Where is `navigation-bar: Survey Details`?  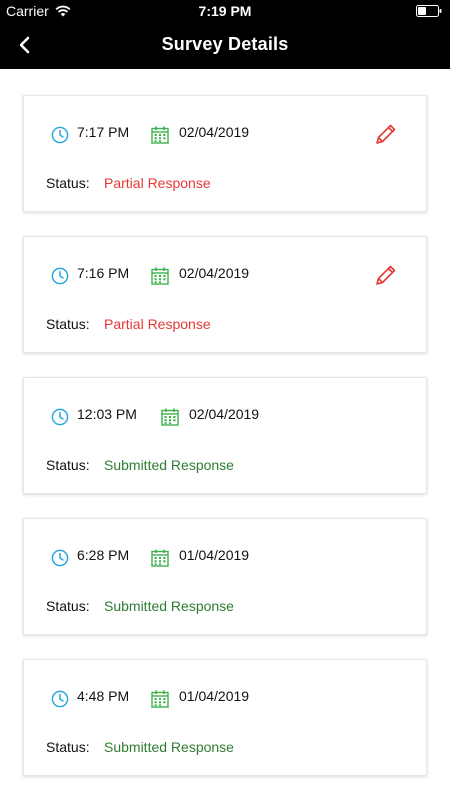 navigation-bar: Survey Details is located at coordinates (225, 45).